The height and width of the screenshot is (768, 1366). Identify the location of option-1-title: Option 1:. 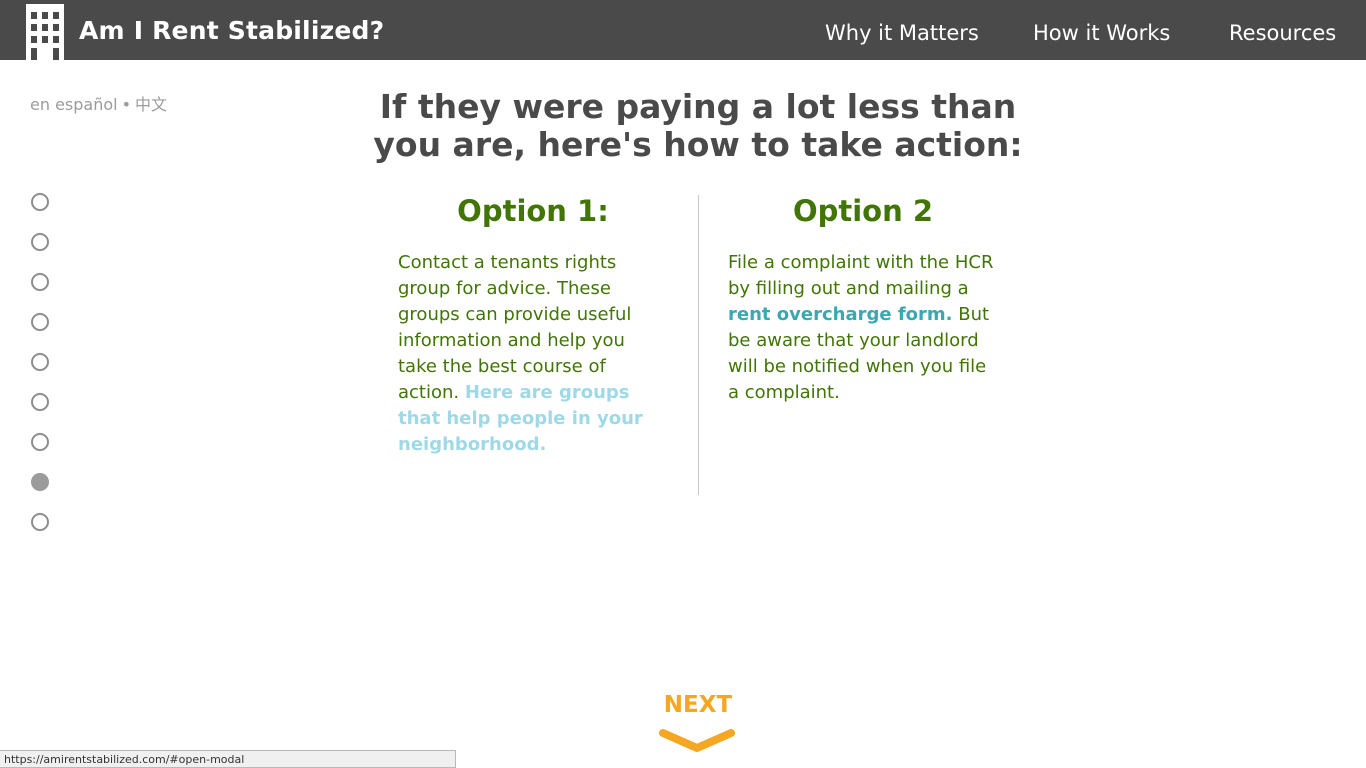
(533, 211).